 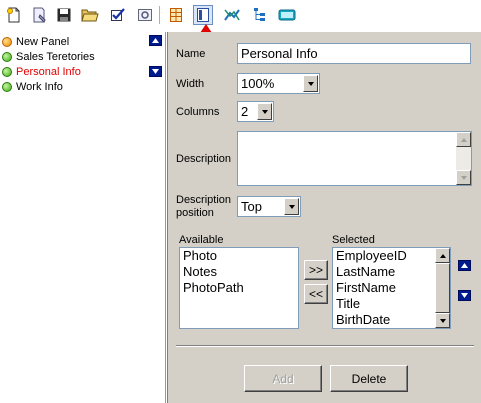 I want to click on move-left-button: <<, so click(x=316, y=294).